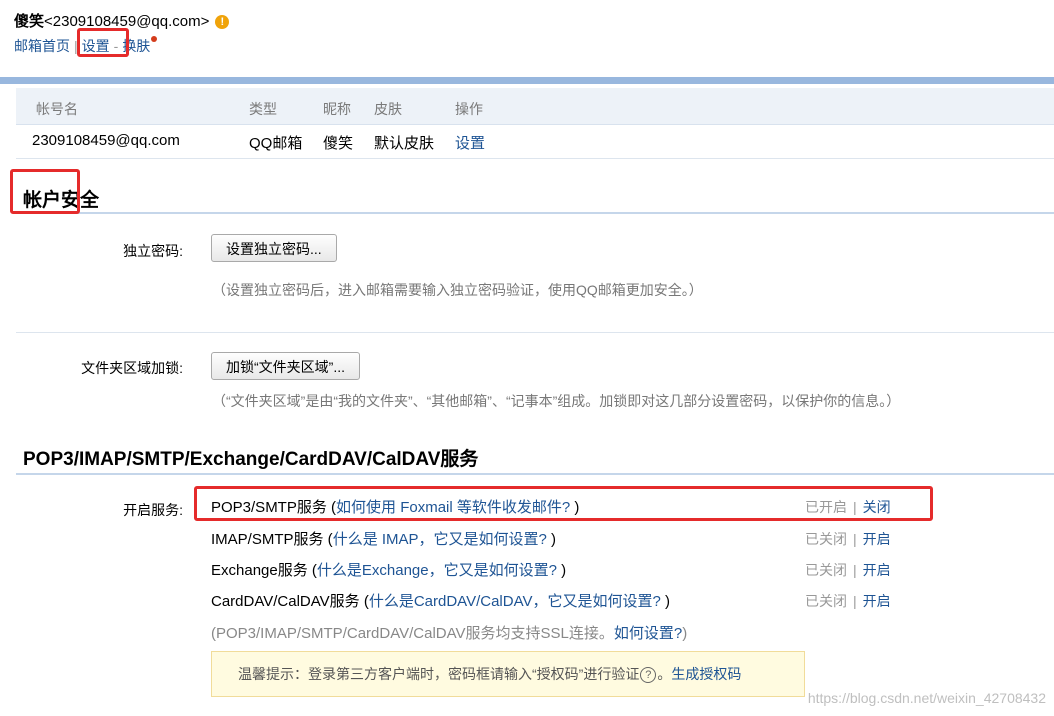 The image size is (1054, 716). I want to click on tip-box: 温馨提示：登录第三方客户端时，密码框请输入“授权码”进行验证? 。生成授权码, so click(508, 674).